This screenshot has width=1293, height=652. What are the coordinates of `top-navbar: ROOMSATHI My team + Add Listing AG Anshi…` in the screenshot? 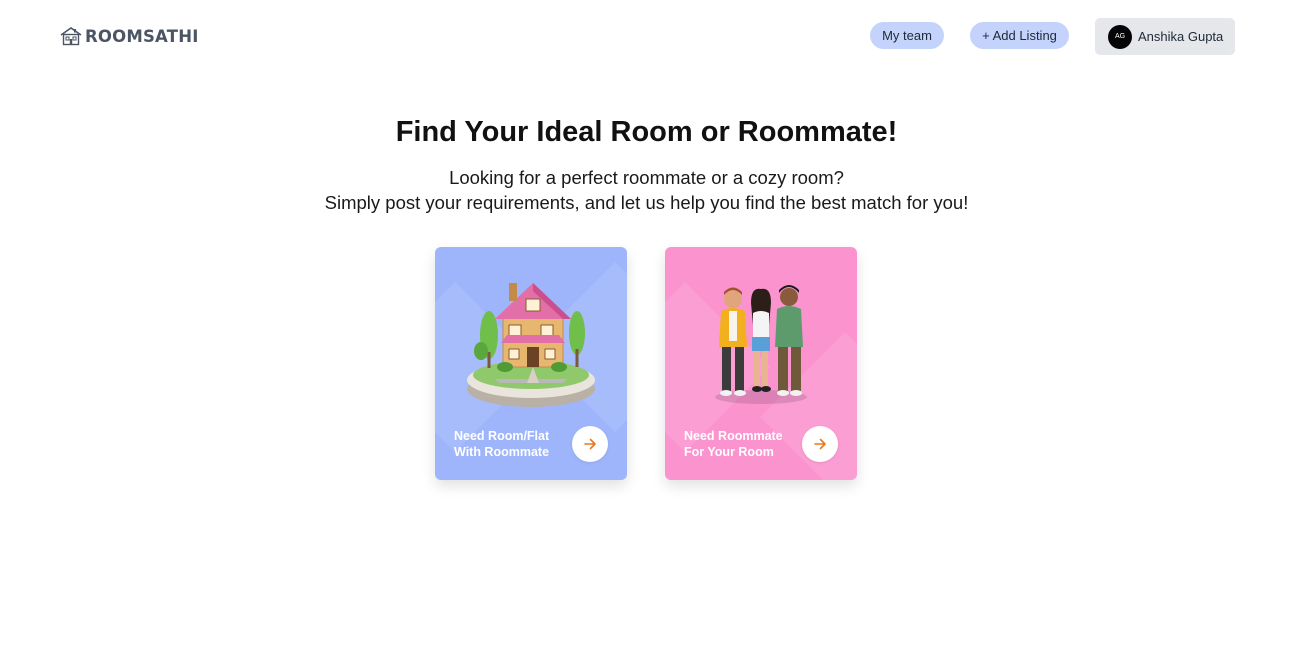 It's located at (646, 36).